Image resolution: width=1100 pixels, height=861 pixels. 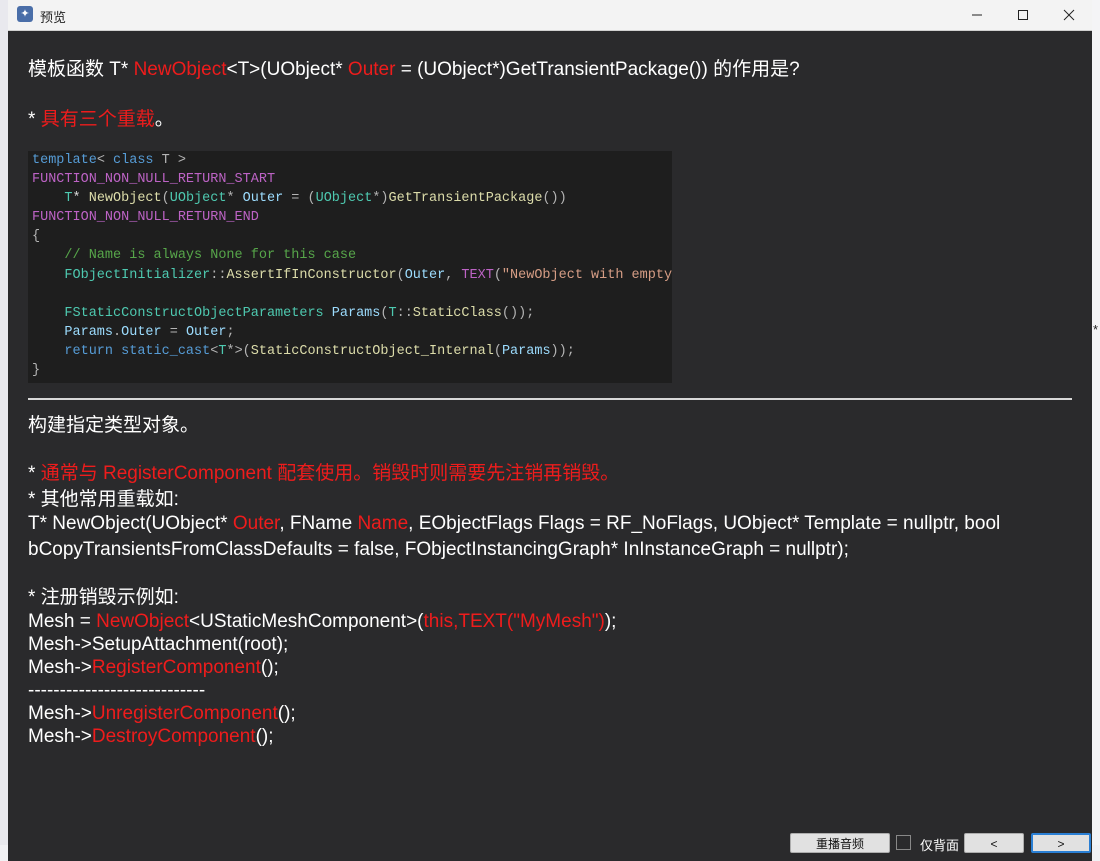 What do you see at coordinates (586, 275) in the screenshot?
I see `code-token: "NewObject with empty name` at bounding box center [586, 275].